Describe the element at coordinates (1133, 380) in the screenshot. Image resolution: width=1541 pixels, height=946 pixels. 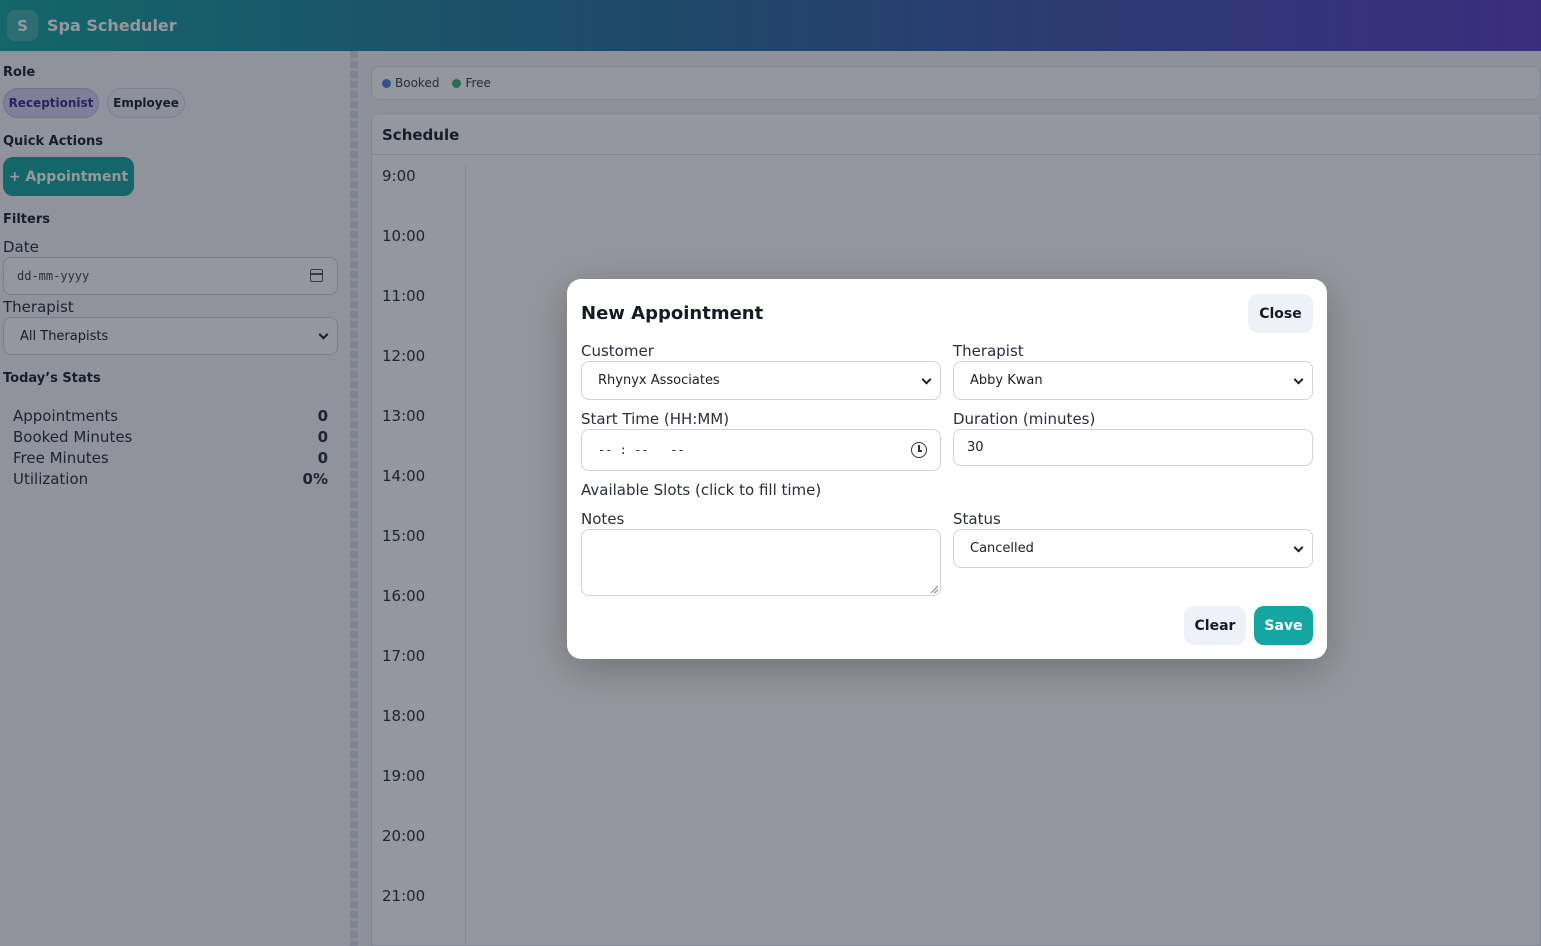
I see `therapist-select: Abby Kwan` at that location.